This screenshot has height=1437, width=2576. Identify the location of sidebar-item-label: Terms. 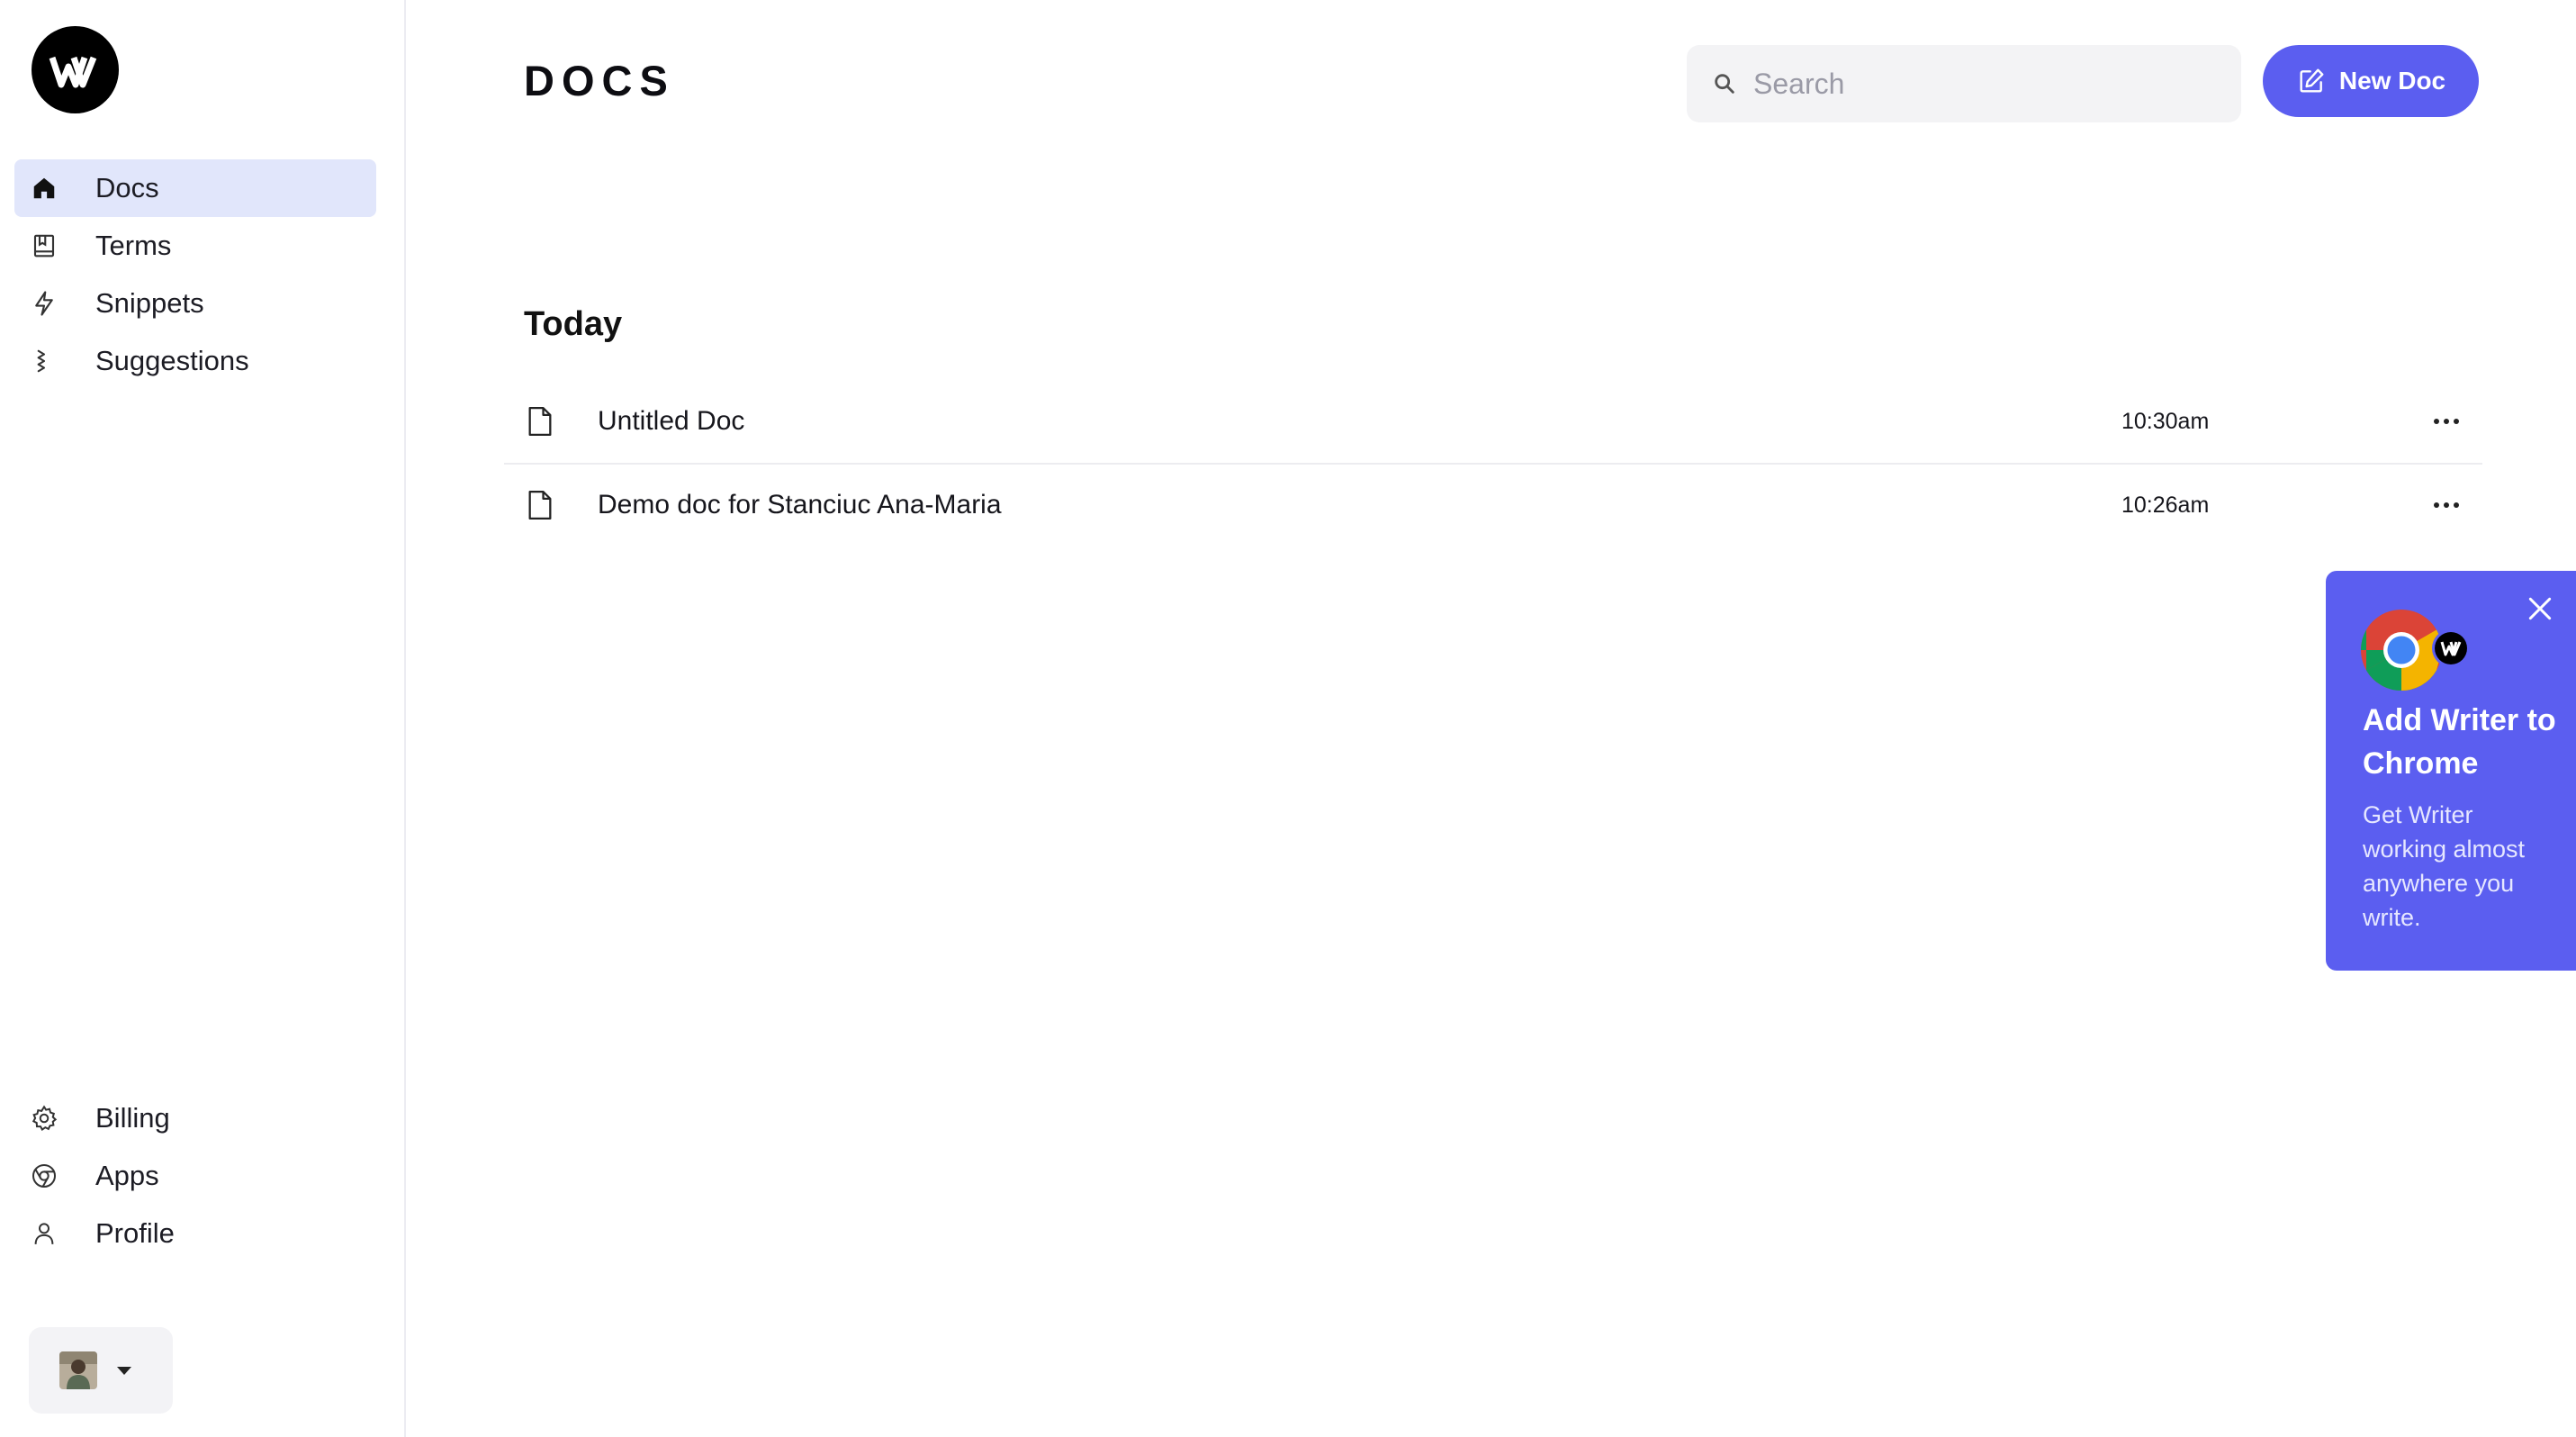
(133, 245).